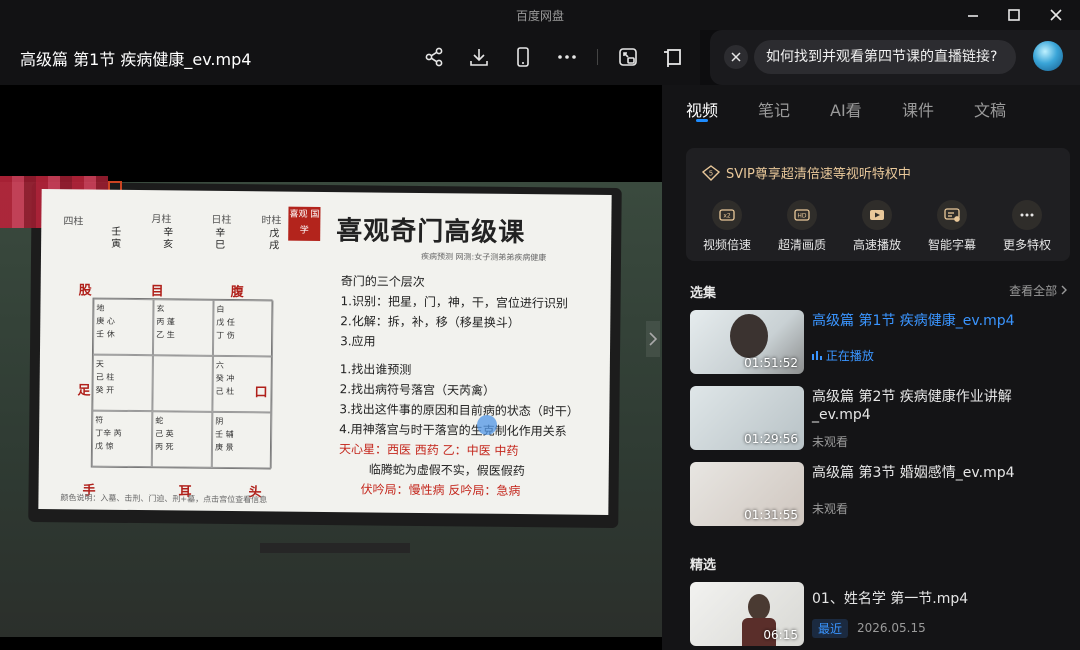  I want to click on ai-question-bar: 如何找到并观看第四节课的直播链接?, so click(895, 57).